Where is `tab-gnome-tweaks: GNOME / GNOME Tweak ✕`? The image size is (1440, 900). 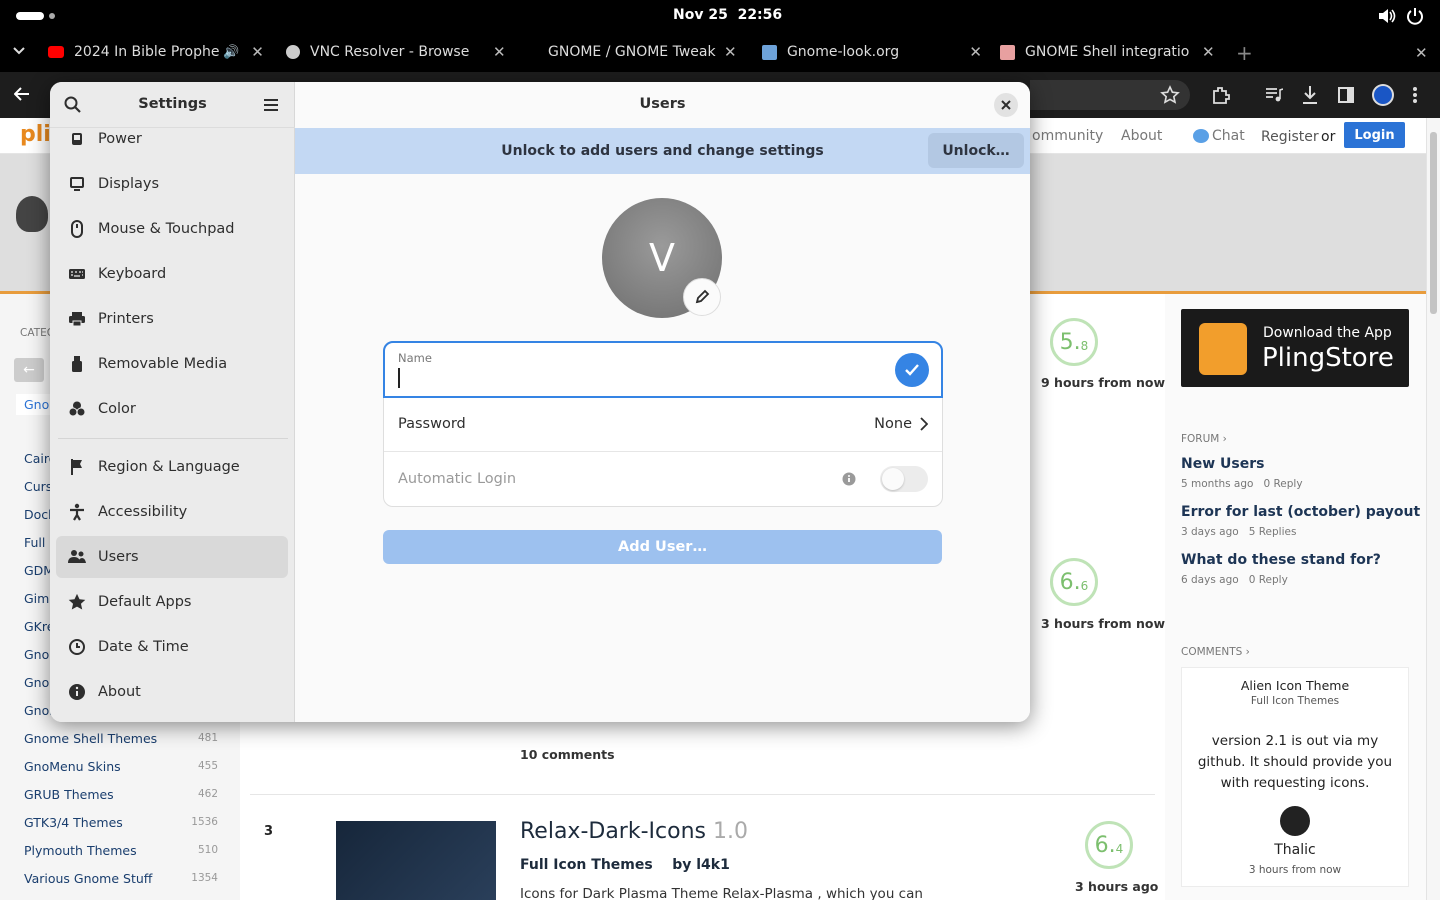 tab-gnome-tweaks: GNOME / GNOME Tweak ✕ is located at coordinates (634, 52).